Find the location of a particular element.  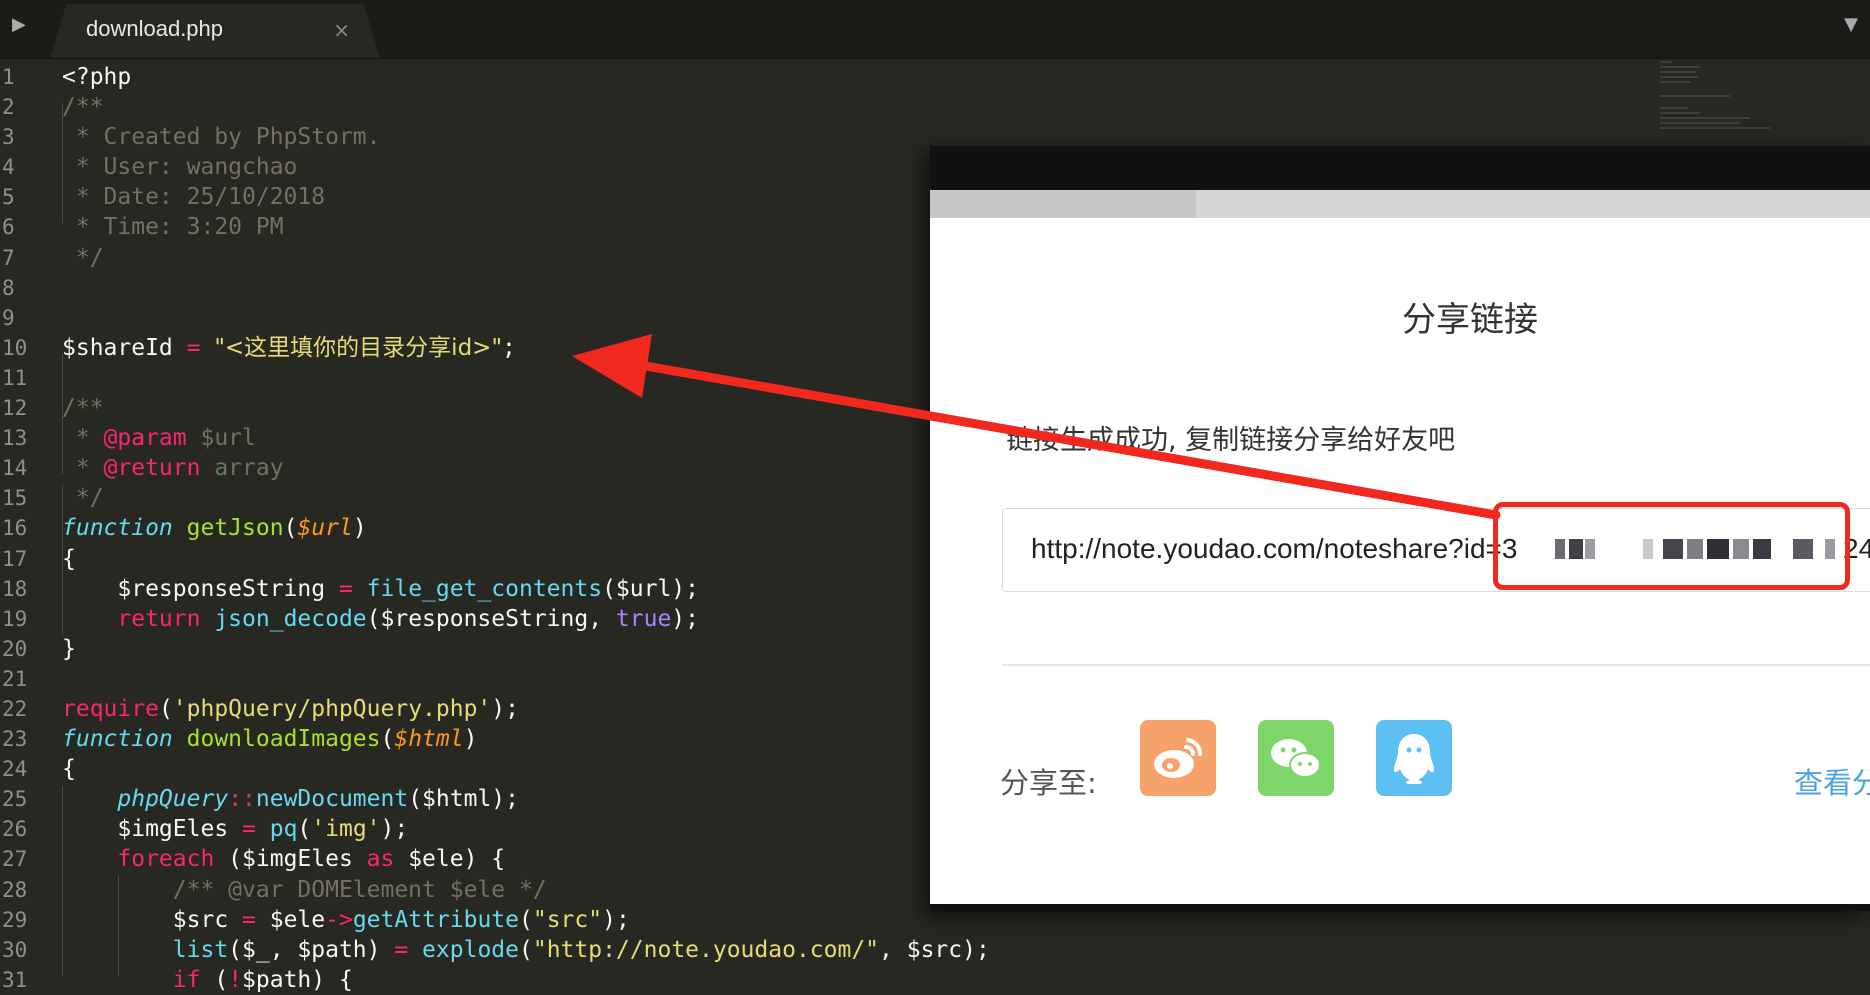

line-number: 16 is located at coordinates (15, 528).